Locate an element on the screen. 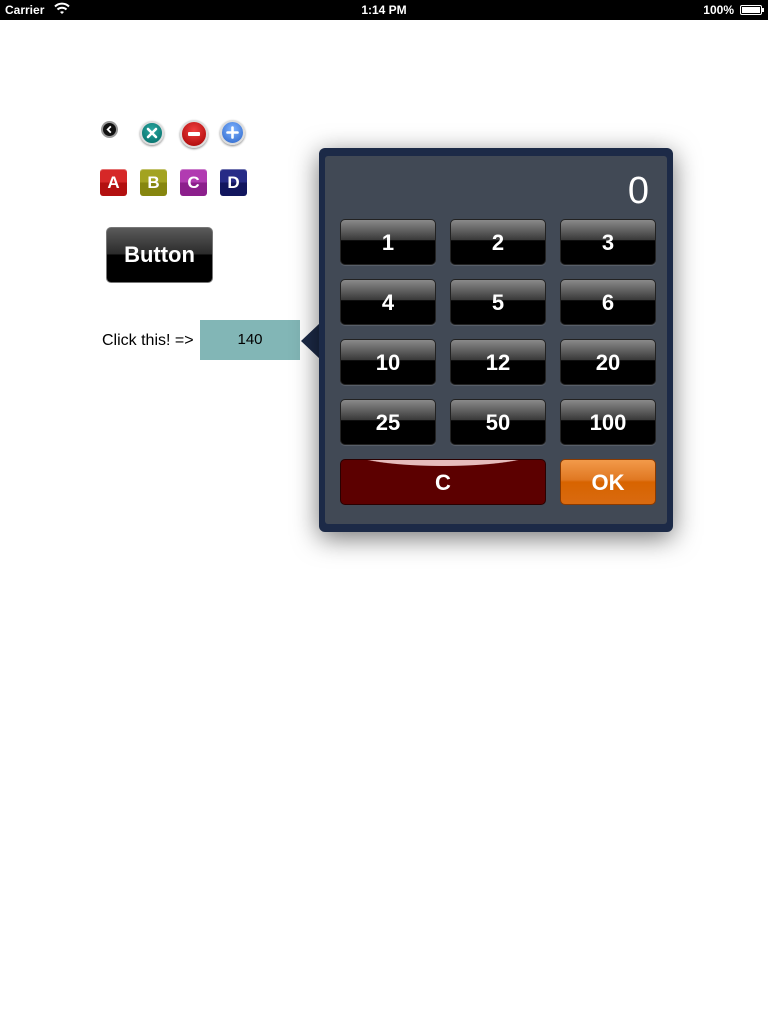 The width and height of the screenshot is (768, 1024). status-bar: Carrier 1:14 PM 100% is located at coordinates (384, 10).